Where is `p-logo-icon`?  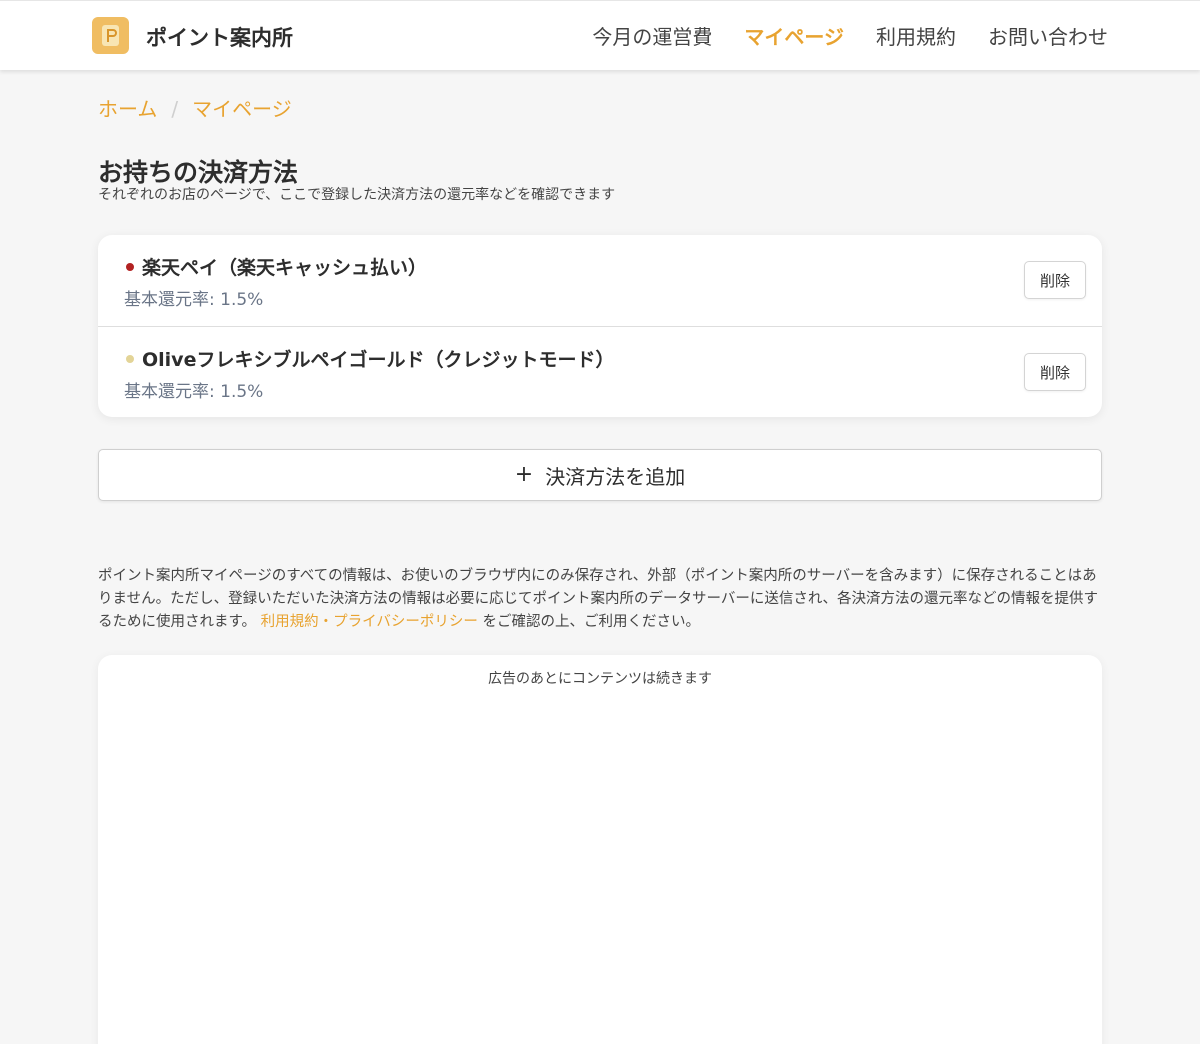 p-logo-icon is located at coordinates (110, 35).